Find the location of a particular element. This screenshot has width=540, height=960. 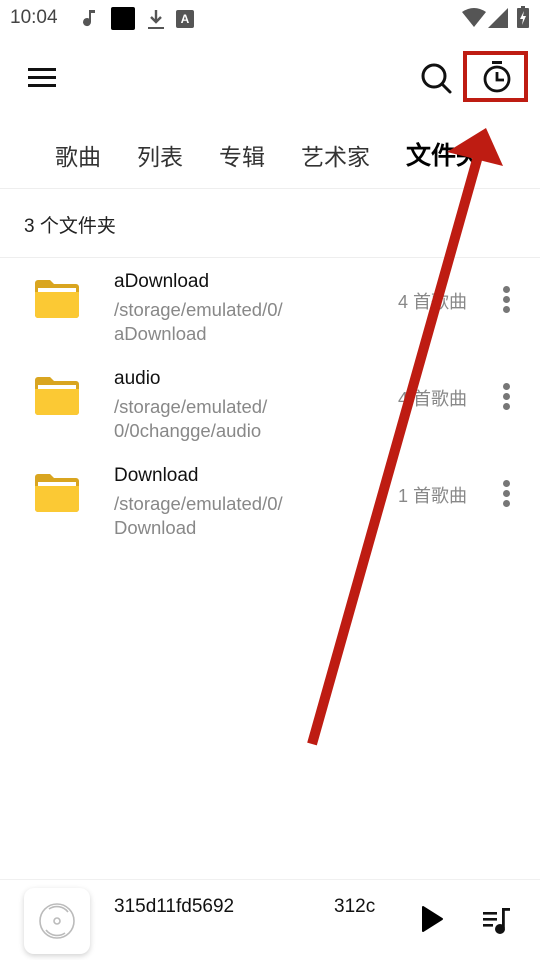

status-bar: 10:04 A is located at coordinates (270, 18).